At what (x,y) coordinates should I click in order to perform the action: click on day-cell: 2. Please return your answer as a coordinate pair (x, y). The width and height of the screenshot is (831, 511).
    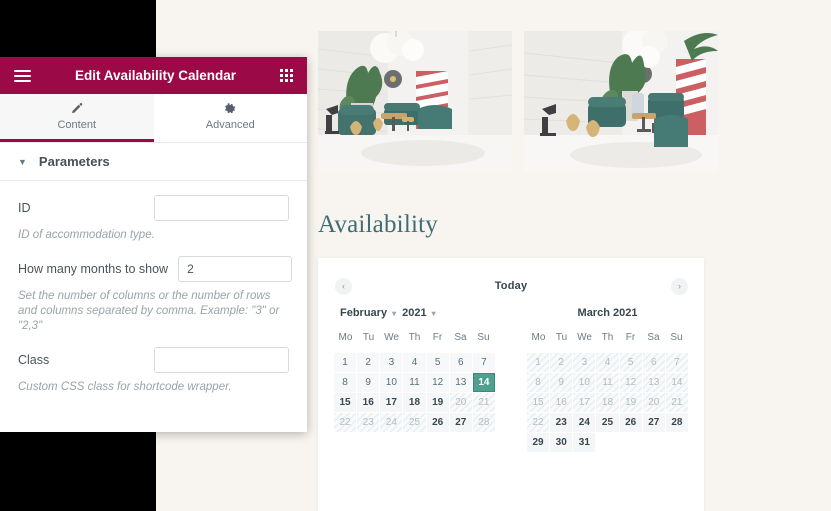
    Looking at the image, I should click on (561, 362).